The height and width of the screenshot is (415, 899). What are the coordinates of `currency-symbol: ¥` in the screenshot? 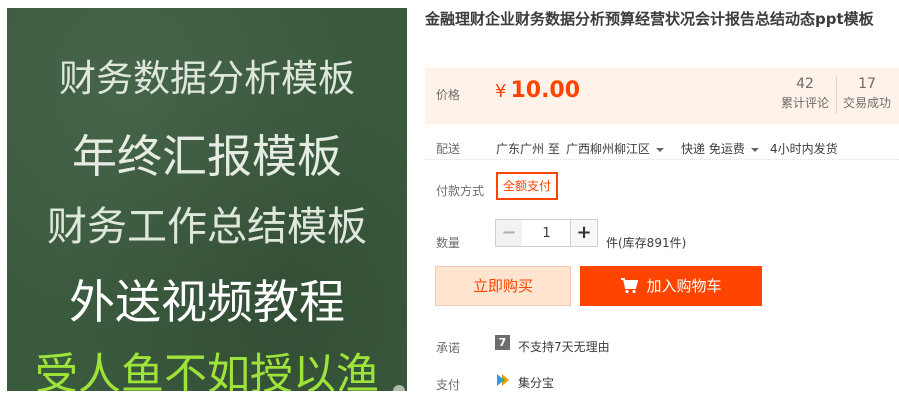 It's located at (501, 91).